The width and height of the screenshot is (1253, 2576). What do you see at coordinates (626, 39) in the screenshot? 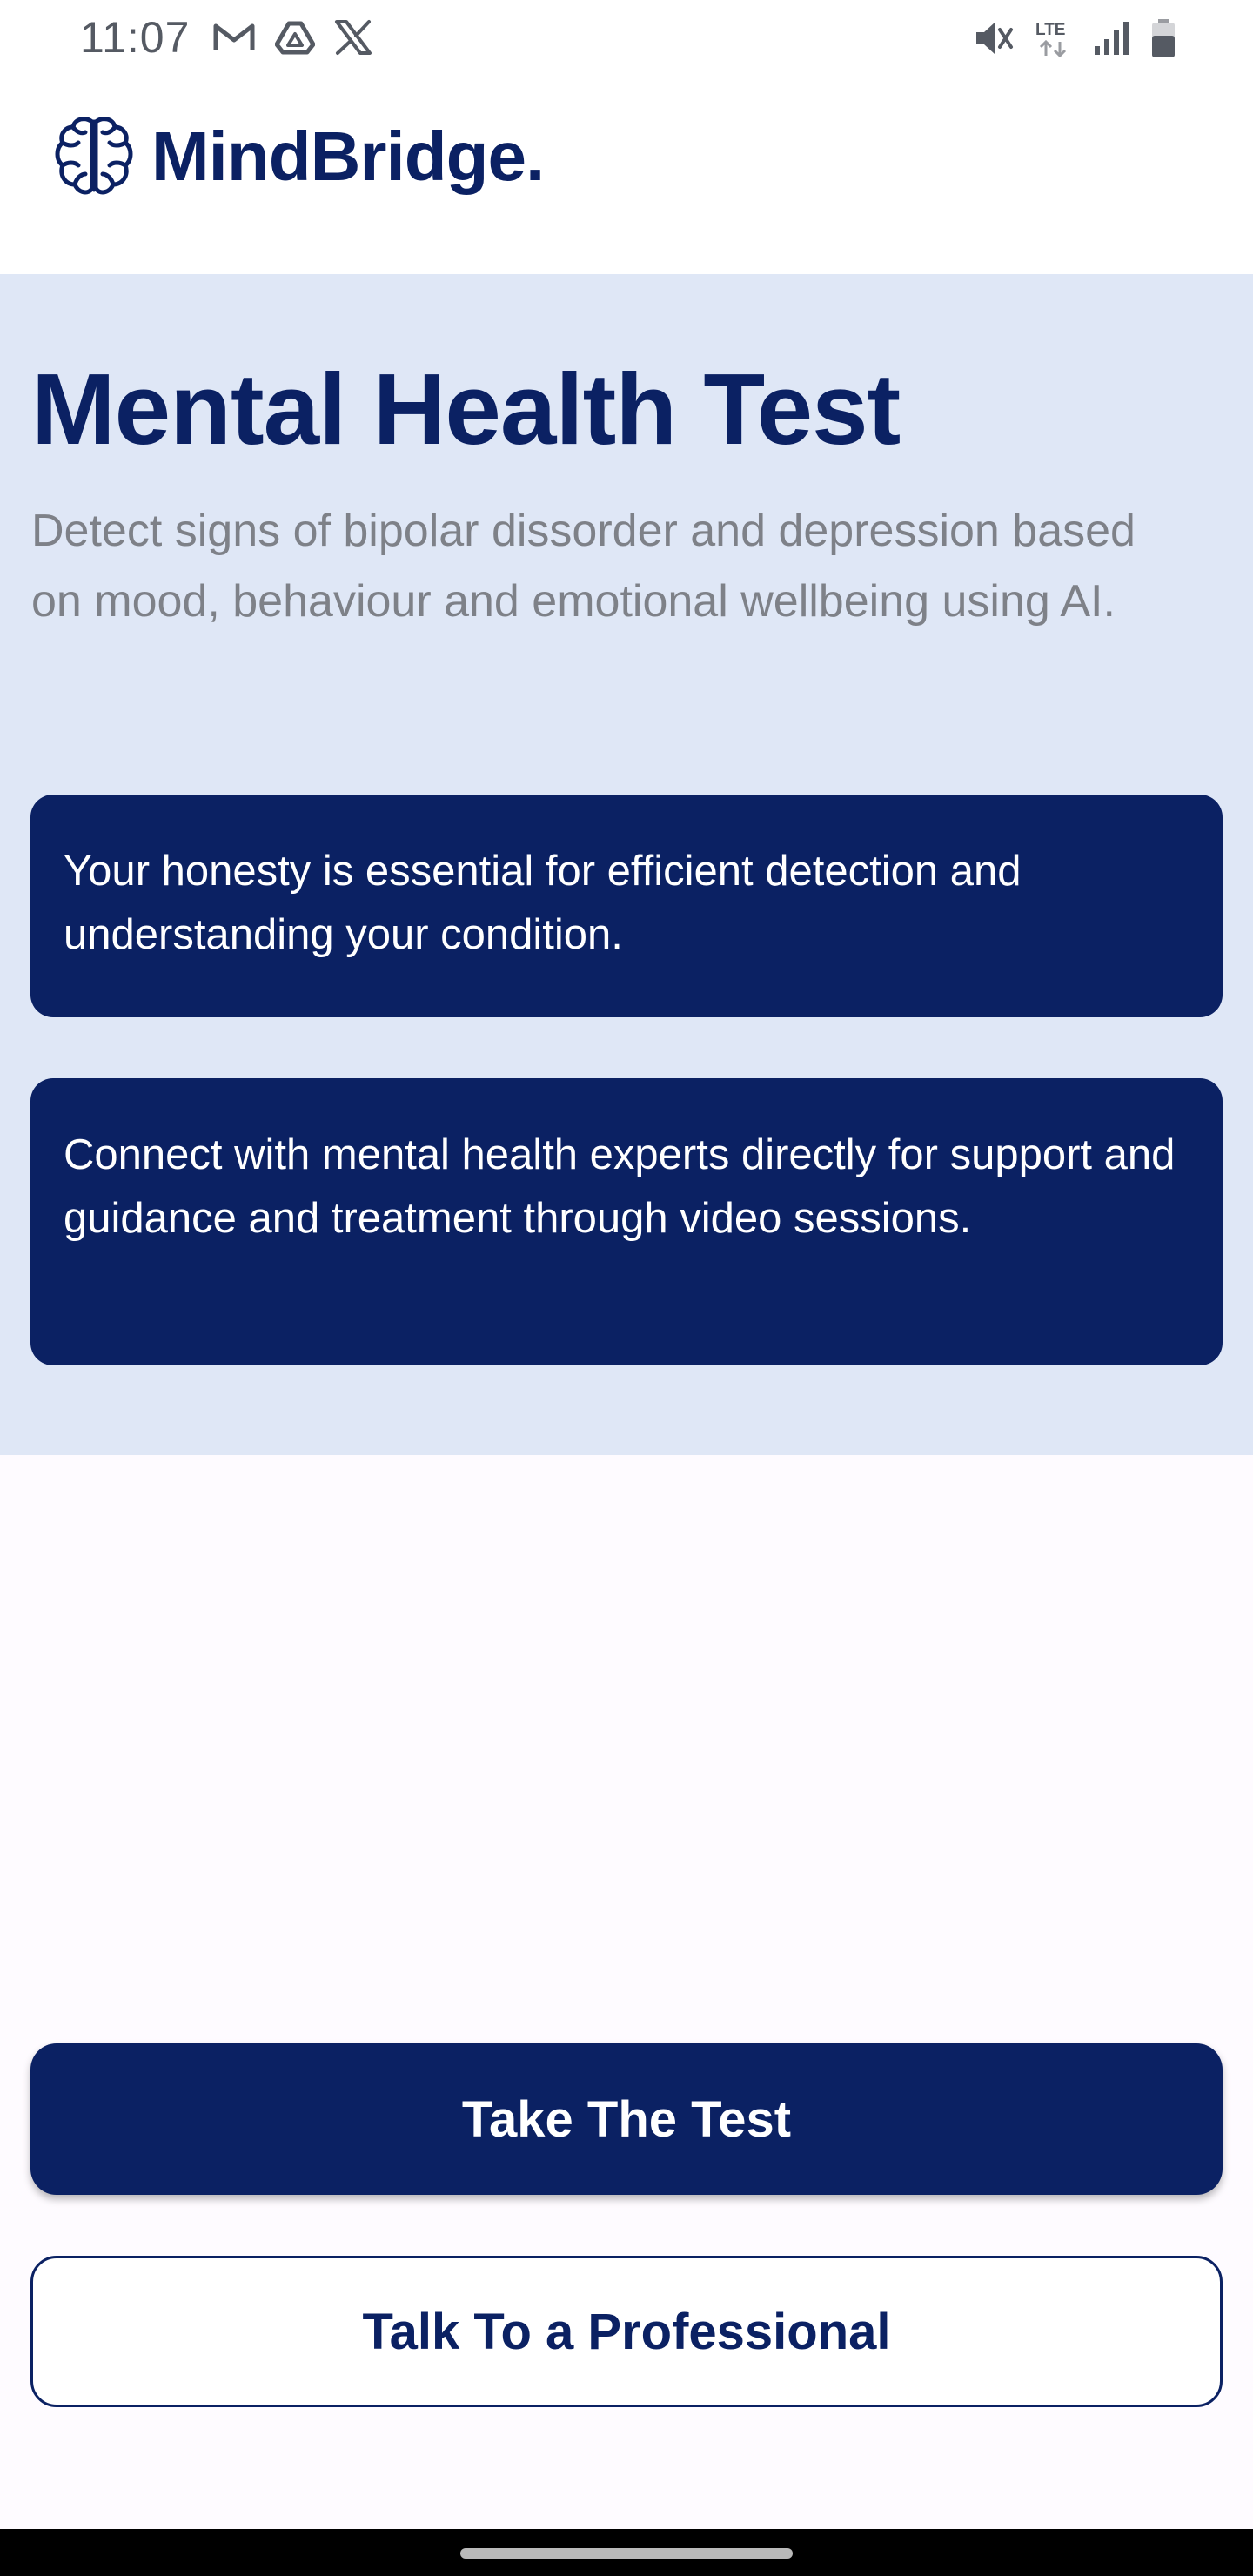
I see `status-bar: 11:07 LTE` at bounding box center [626, 39].